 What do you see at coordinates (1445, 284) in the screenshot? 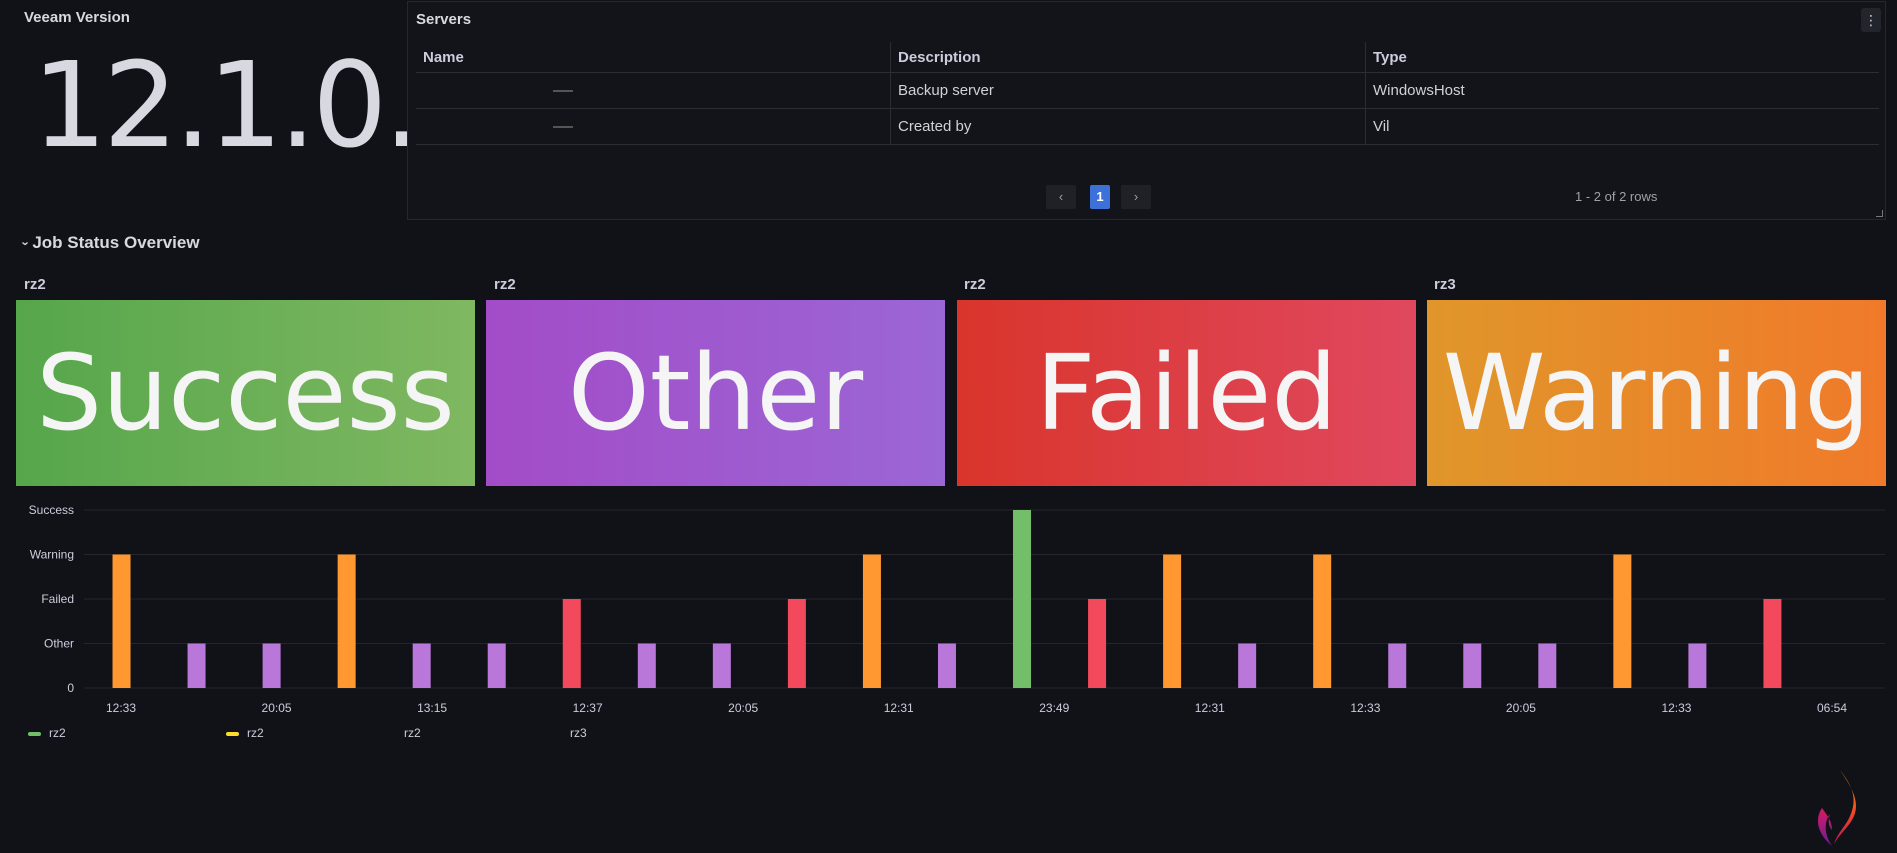
I see `stat-label: rz3` at bounding box center [1445, 284].